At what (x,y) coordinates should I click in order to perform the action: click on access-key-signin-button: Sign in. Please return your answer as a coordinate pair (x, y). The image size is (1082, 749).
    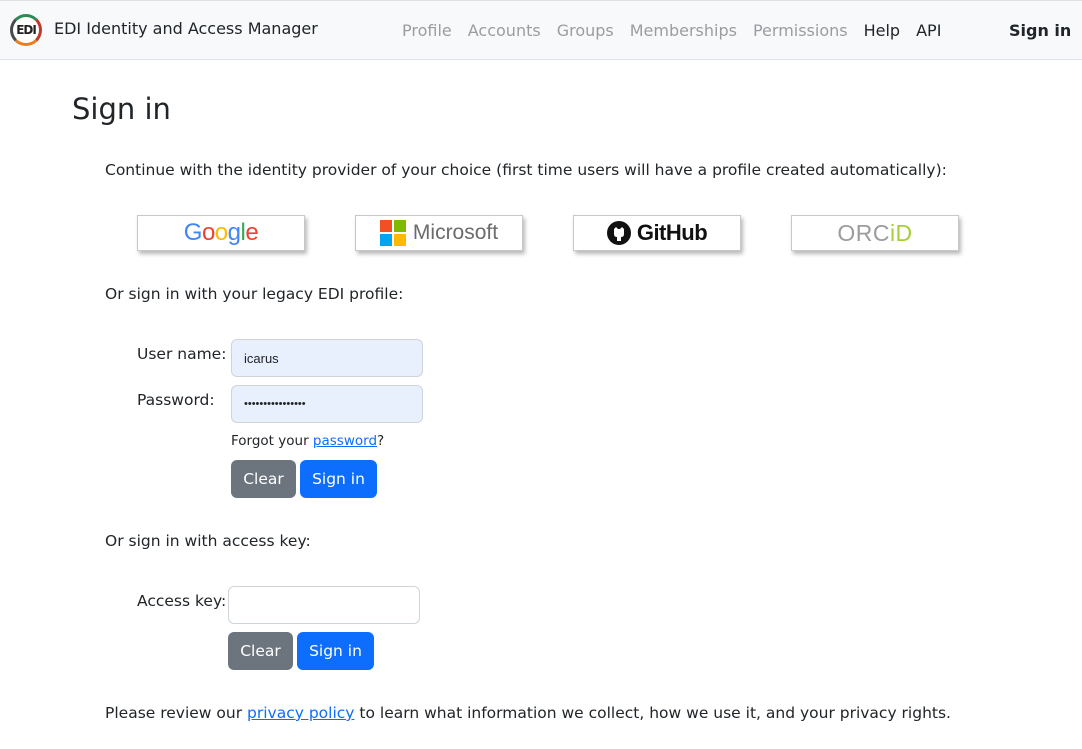
    Looking at the image, I should click on (335, 651).